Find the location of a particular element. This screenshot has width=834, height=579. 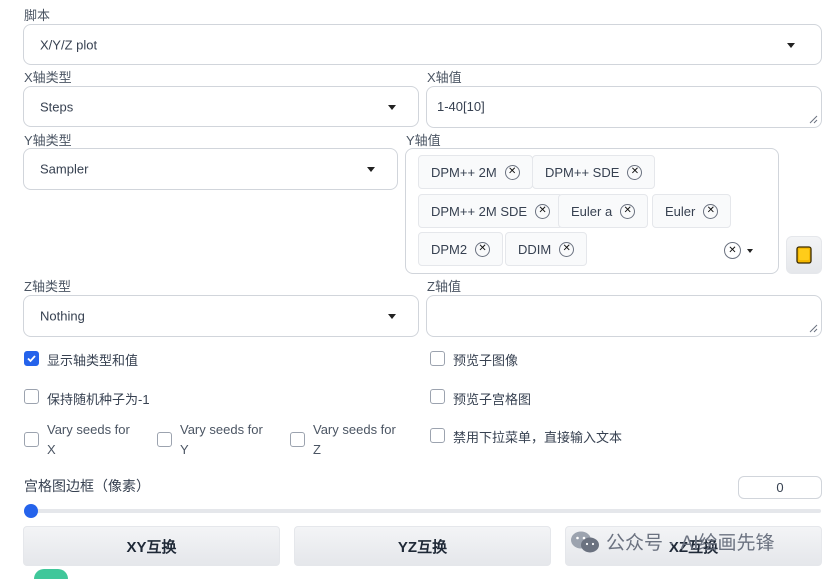

watermark-name: AI绘画先锋 is located at coordinates (727, 543).